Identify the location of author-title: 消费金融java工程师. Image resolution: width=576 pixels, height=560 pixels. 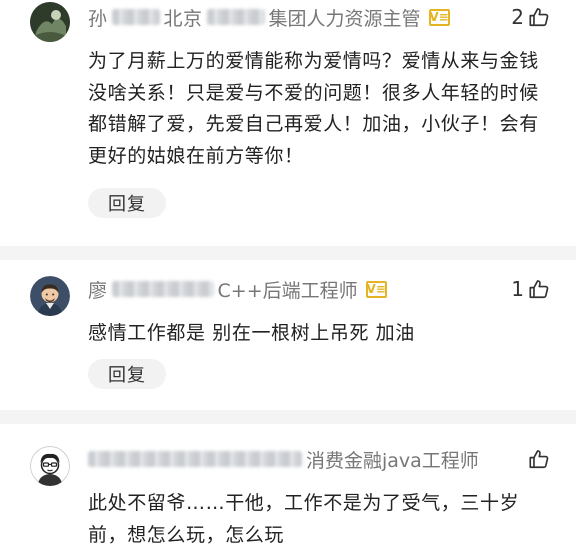
(392, 460).